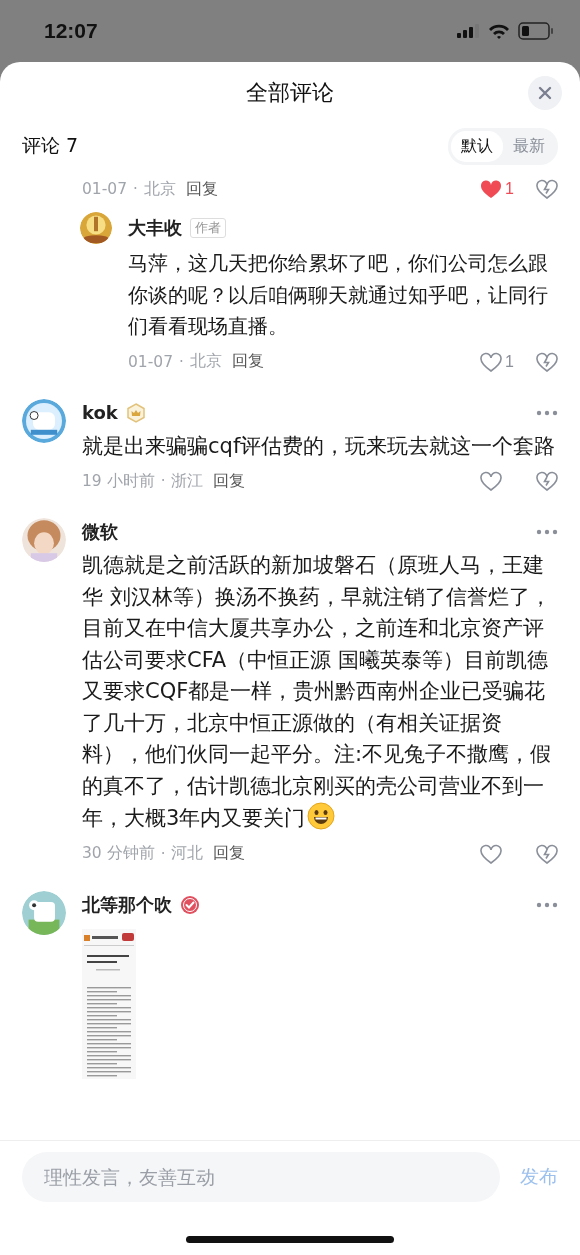 The height and width of the screenshot is (1255, 580). What do you see at coordinates (290, 93) in the screenshot?
I see `sheet-title: 全部评论` at bounding box center [290, 93].